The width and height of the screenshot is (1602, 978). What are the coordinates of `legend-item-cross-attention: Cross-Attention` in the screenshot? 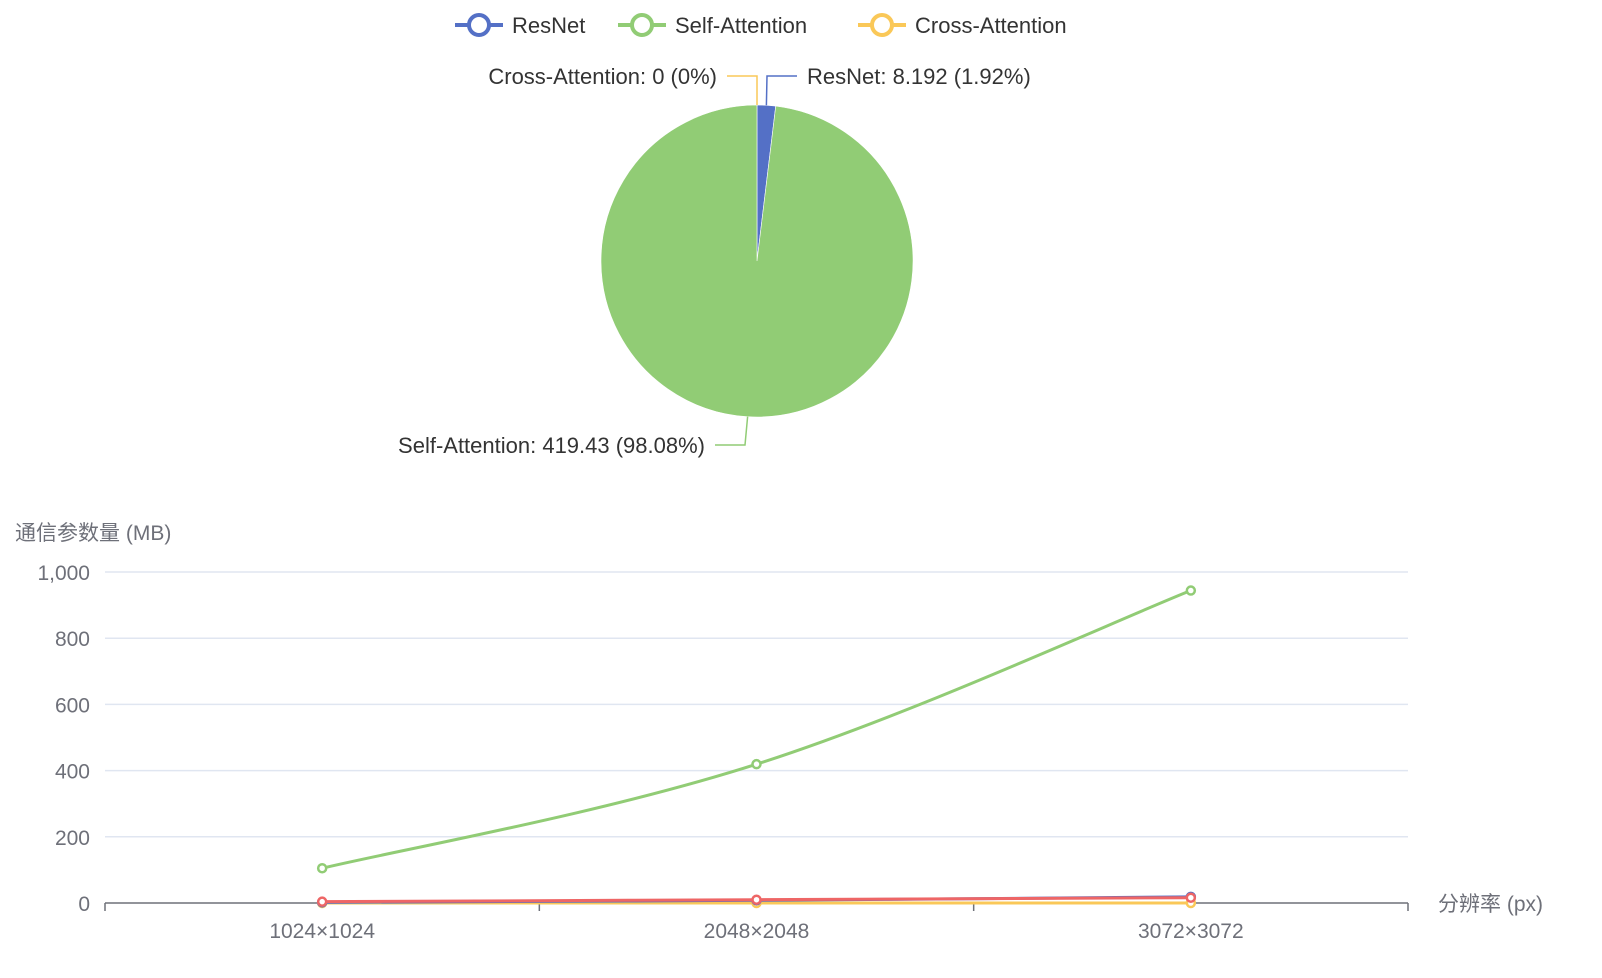 It's located at (962, 25).